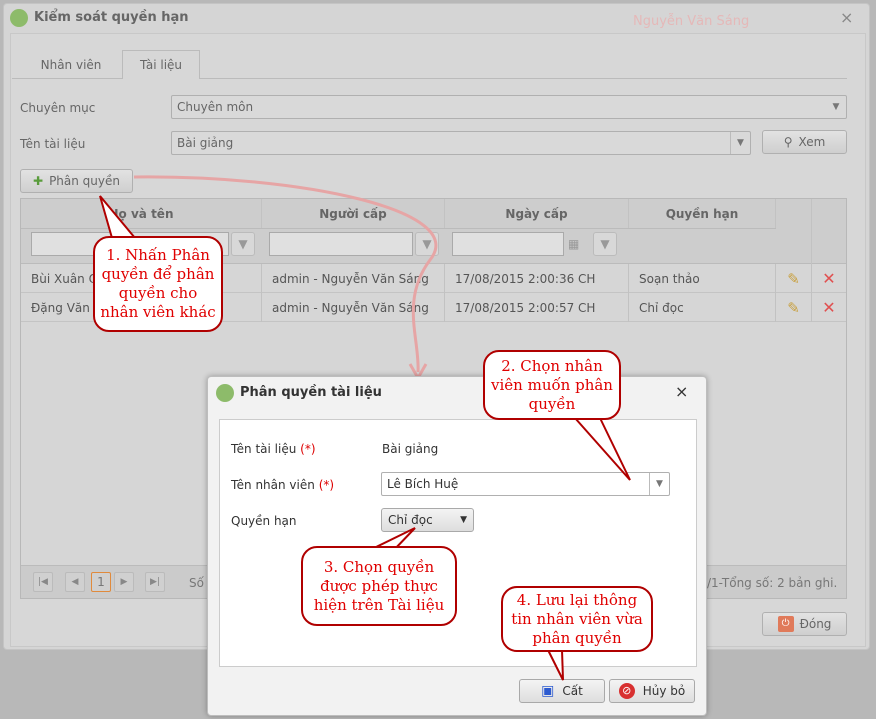 The width and height of the screenshot is (876, 719). Describe the element at coordinates (552, 385) in the screenshot. I see `callout-step-2: 2. Chọn nhân viên muốn phân quyền` at that location.